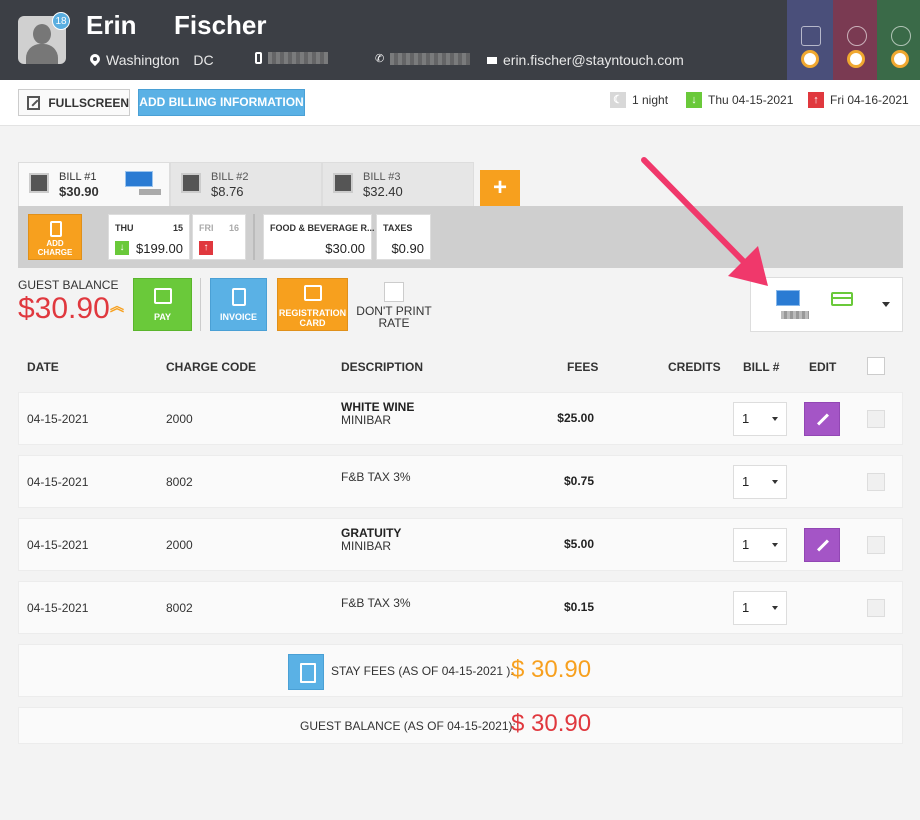 This screenshot has width=920, height=820. What do you see at coordinates (56, 229) in the screenshot?
I see `calculator-icon` at bounding box center [56, 229].